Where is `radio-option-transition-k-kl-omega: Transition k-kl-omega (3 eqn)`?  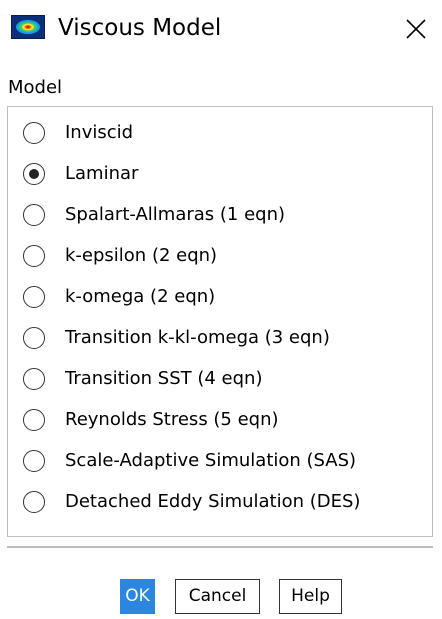
radio-option-transition-k-kl-omega: Transition k-kl-omega (3 eqn) is located at coordinates (220, 338).